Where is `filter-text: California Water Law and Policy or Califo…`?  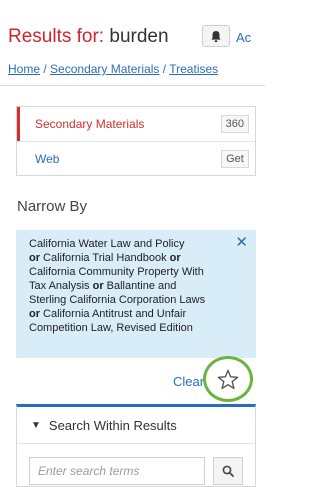 filter-text: California Water Law and Policy or Califo… is located at coordinates (130, 286).